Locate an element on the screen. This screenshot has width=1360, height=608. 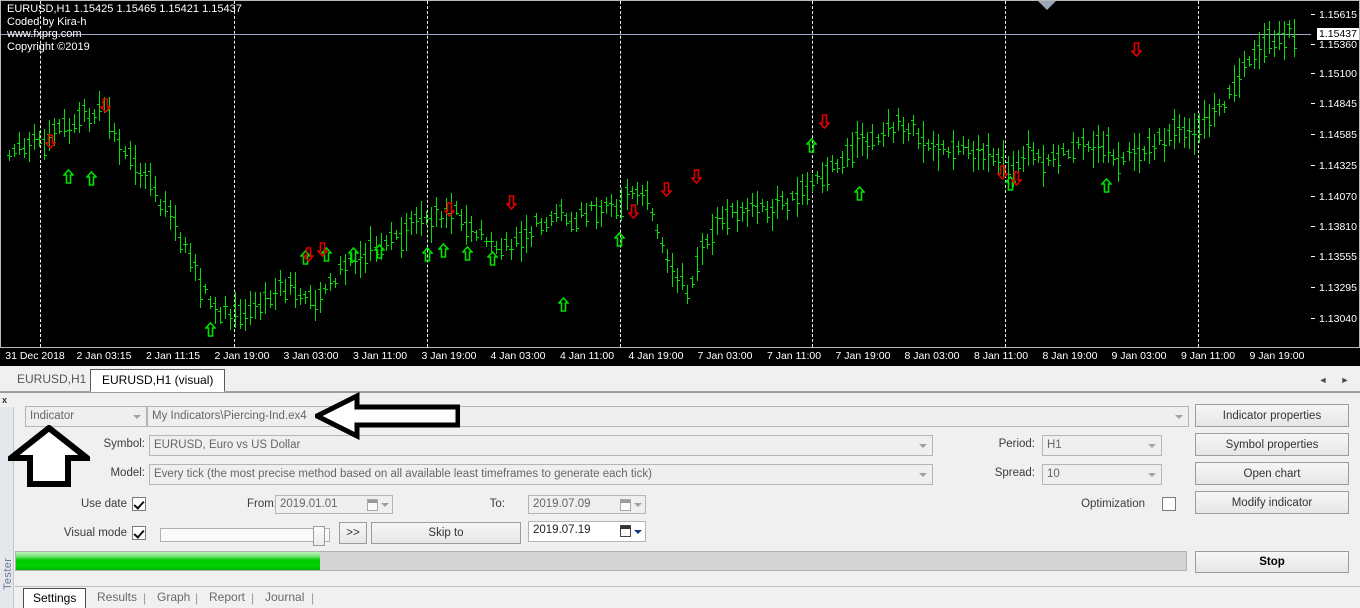
to-date-value: 2019.07.09 is located at coordinates (562, 504).